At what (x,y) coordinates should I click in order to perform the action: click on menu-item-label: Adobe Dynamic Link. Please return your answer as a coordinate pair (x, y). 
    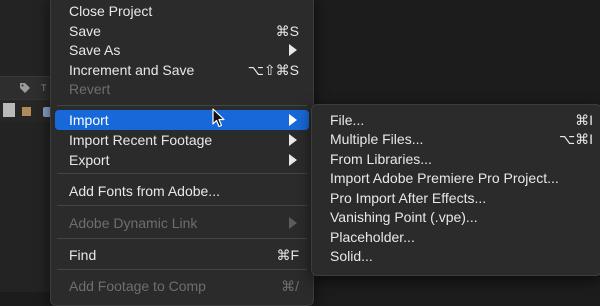
    Looking at the image, I should click on (133, 223).